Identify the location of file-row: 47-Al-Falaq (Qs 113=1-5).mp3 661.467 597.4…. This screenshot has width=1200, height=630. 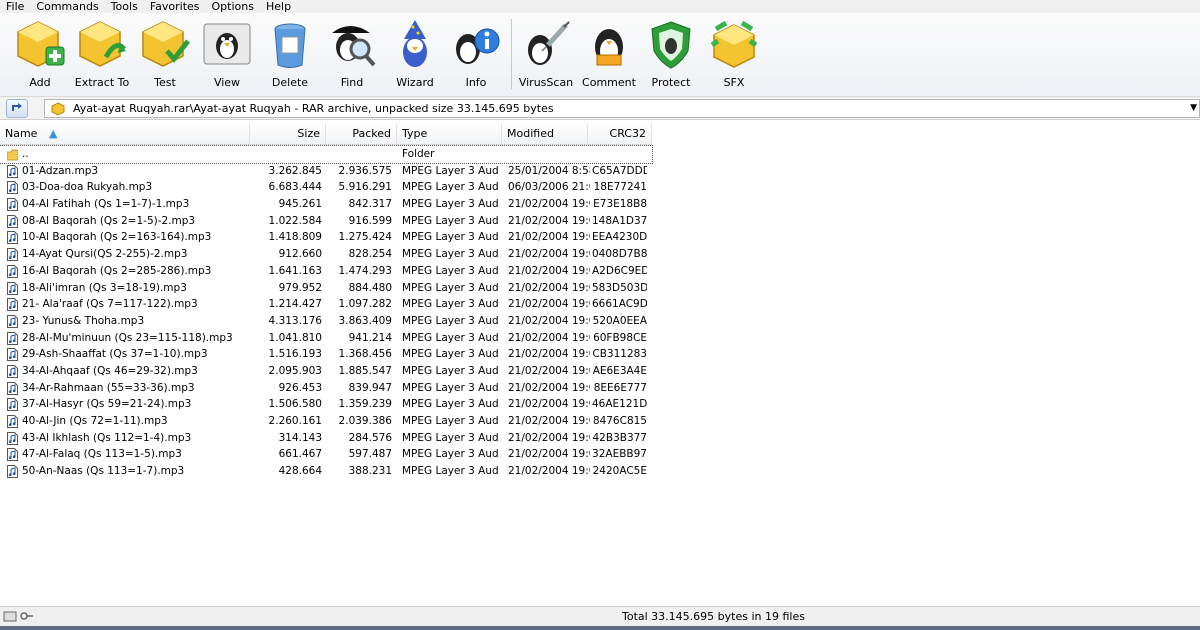
(326, 454).